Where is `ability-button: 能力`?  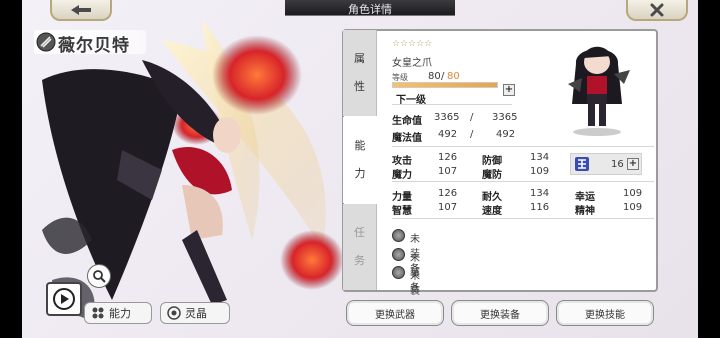
ability-button: 能力 is located at coordinates (118, 313).